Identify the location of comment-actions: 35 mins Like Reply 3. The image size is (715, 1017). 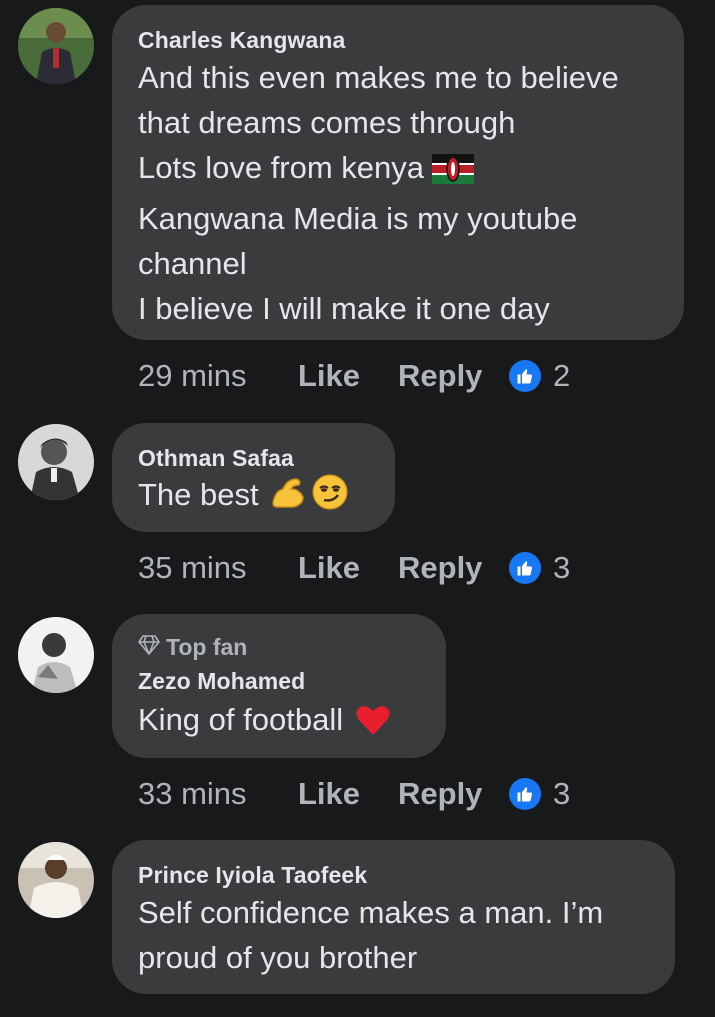
(354, 568).